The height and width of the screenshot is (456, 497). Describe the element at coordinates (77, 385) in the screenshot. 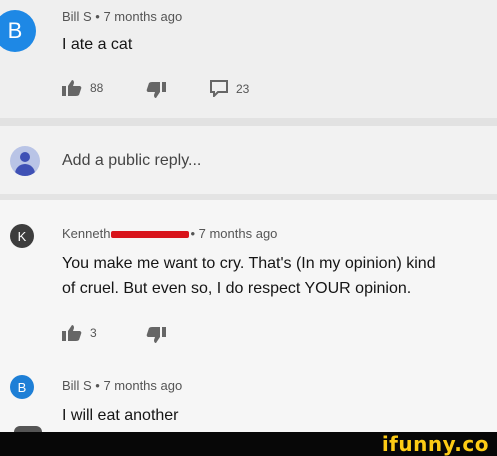

I see `reply-author: Bill S` at that location.